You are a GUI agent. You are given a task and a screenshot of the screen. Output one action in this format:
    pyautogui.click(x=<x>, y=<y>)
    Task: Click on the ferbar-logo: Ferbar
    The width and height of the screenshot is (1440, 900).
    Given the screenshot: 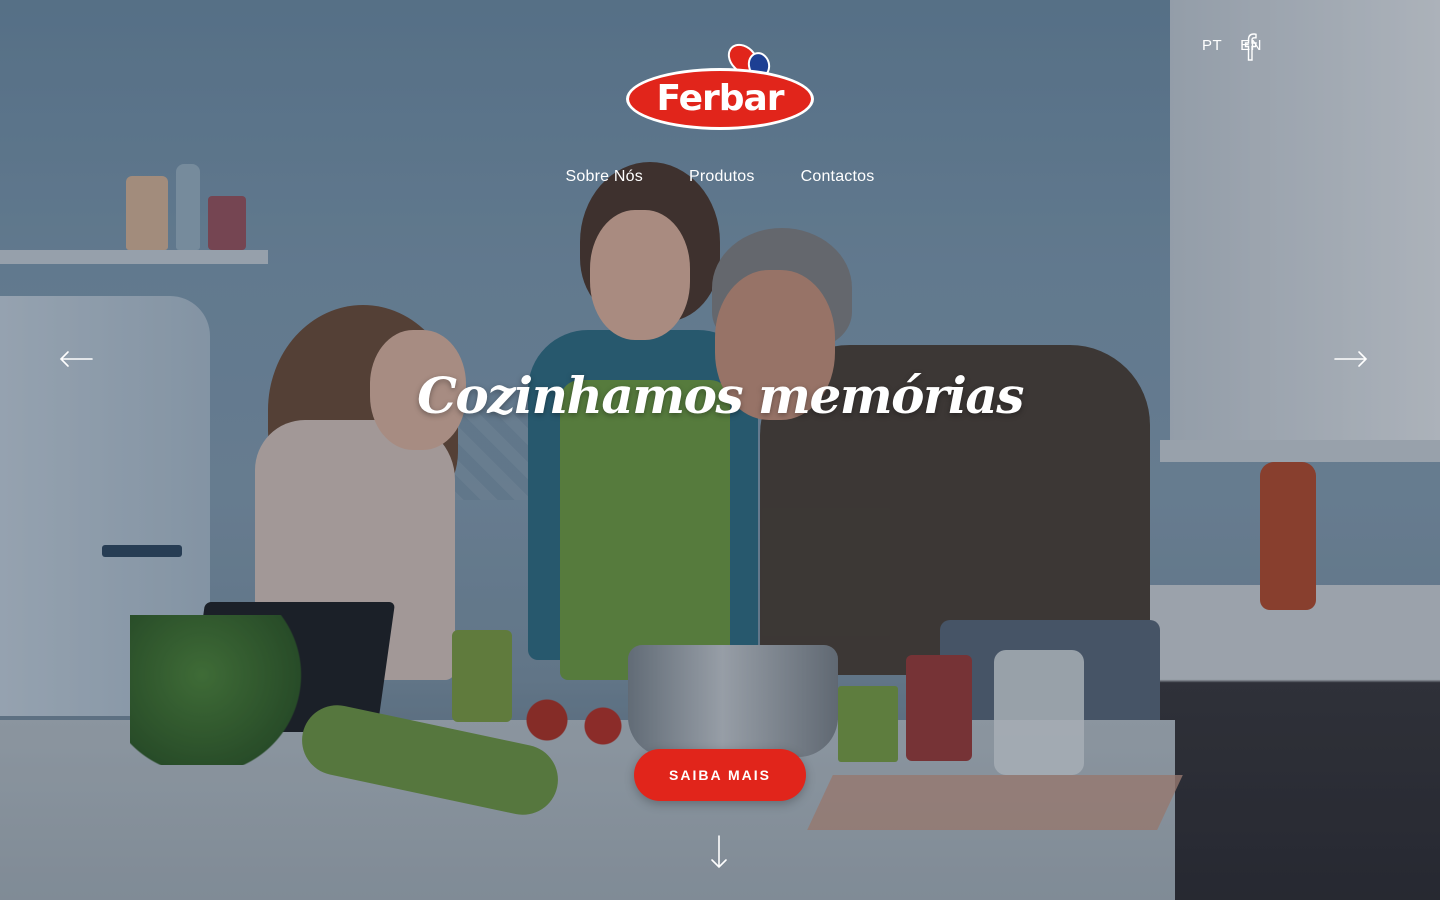 What is the action you would take?
    pyautogui.click(x=720, y=84)
    